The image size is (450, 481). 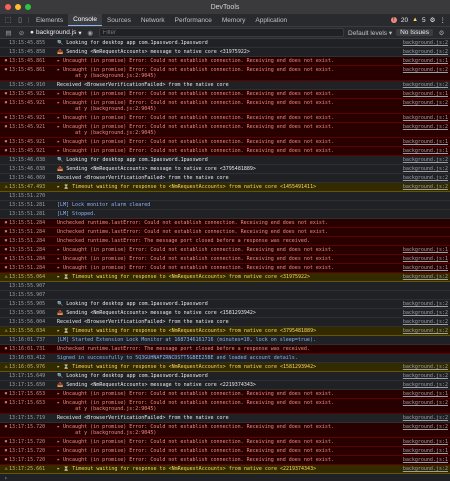 What do you see at coordinates (90, 33) in the screenshot?
I see `live-expression-eye-icon: ◉` at bounding box center [90, 33].